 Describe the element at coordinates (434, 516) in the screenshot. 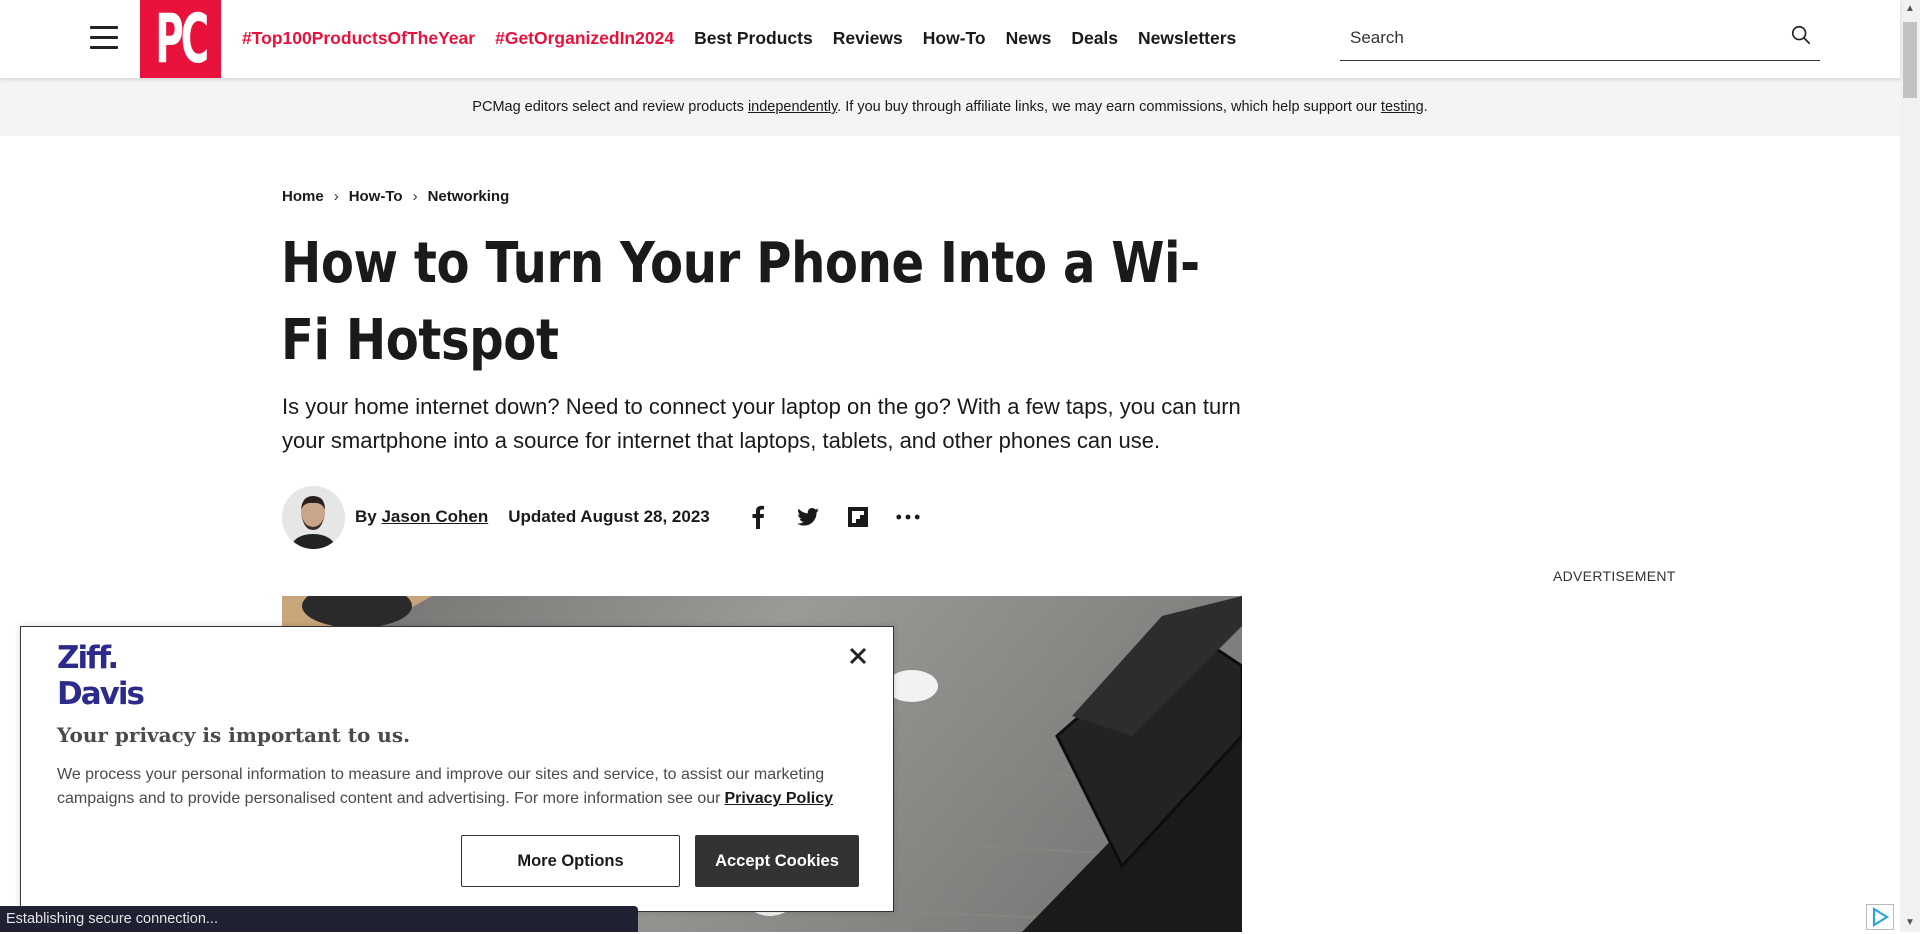

I see `author-link: Jason Cohen` at that location.